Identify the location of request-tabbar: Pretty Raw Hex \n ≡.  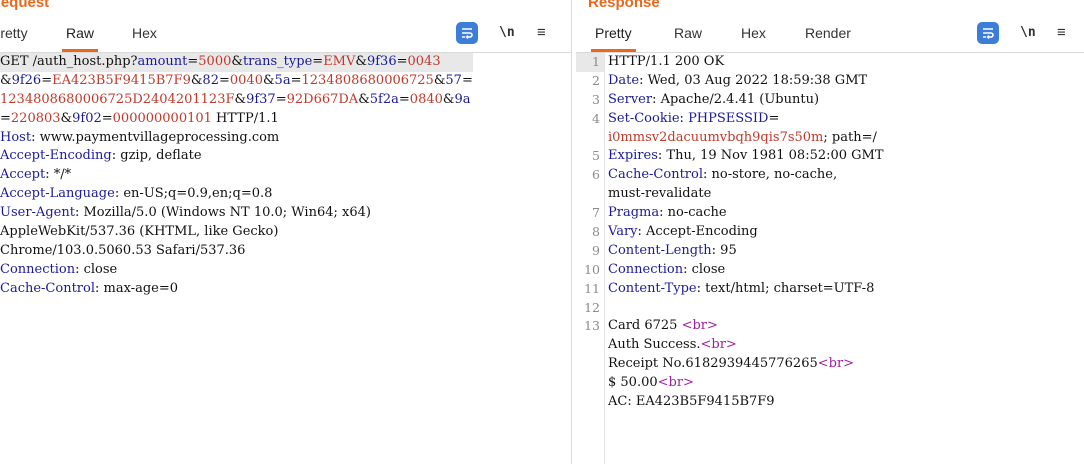
(285, 34).